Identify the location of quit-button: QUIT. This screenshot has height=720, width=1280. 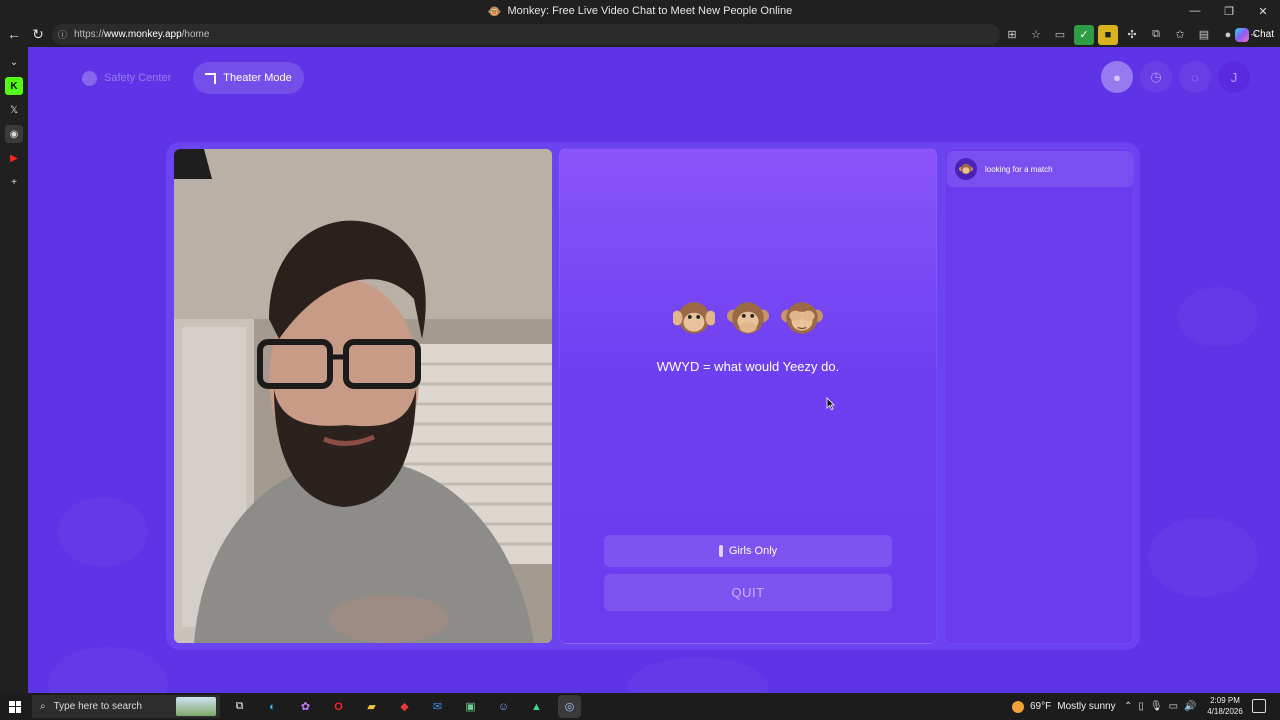
(748, 592).